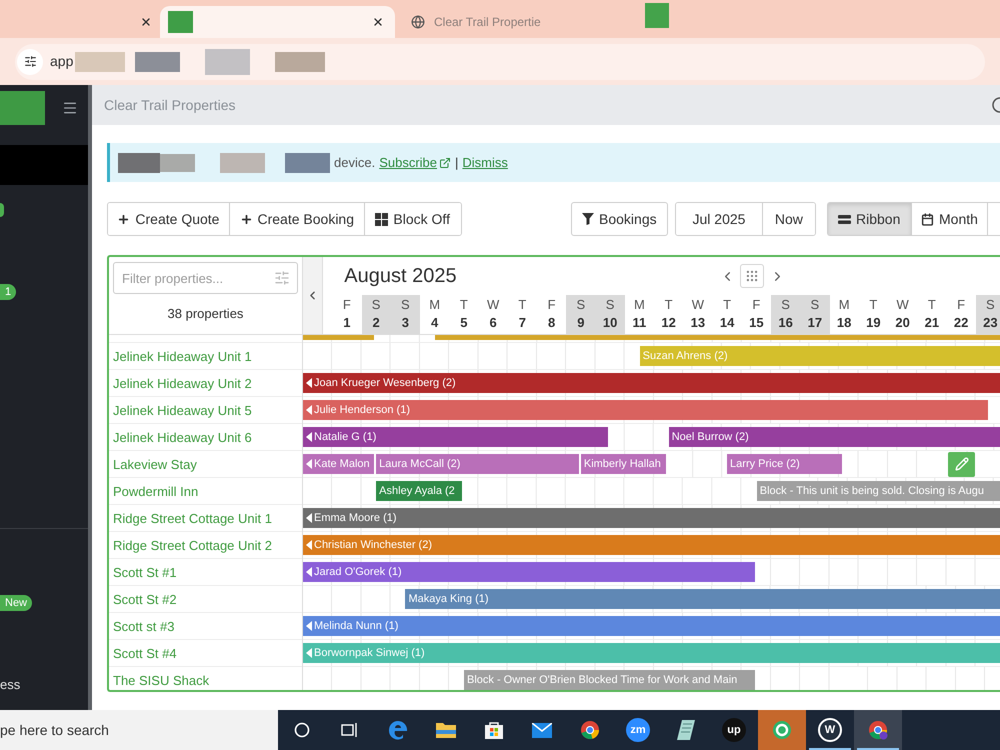 The height and width of the screenshot is (750, 1000). I want to click on booking-bar: Ashley Ayala (2, so click(419, 491).